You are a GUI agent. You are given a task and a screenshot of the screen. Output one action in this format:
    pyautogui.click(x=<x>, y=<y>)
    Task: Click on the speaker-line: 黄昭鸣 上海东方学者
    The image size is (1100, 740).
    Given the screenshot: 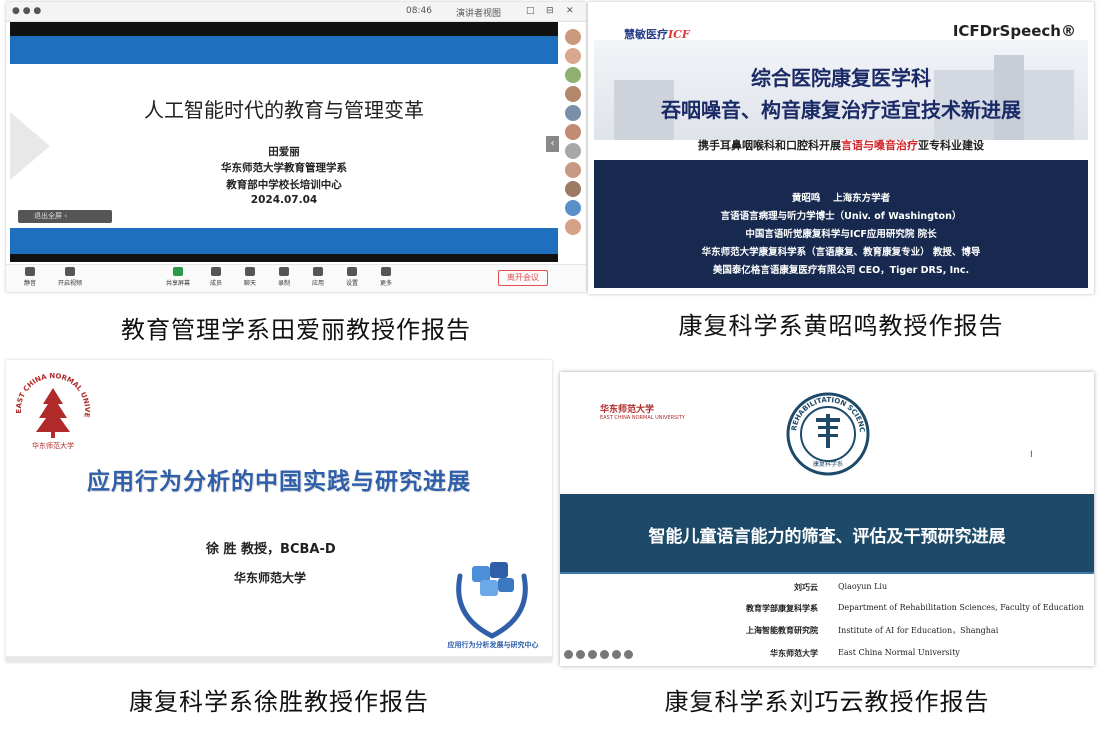 What is the action you would take?
    pyautogui.click(x=841, y=198)
    